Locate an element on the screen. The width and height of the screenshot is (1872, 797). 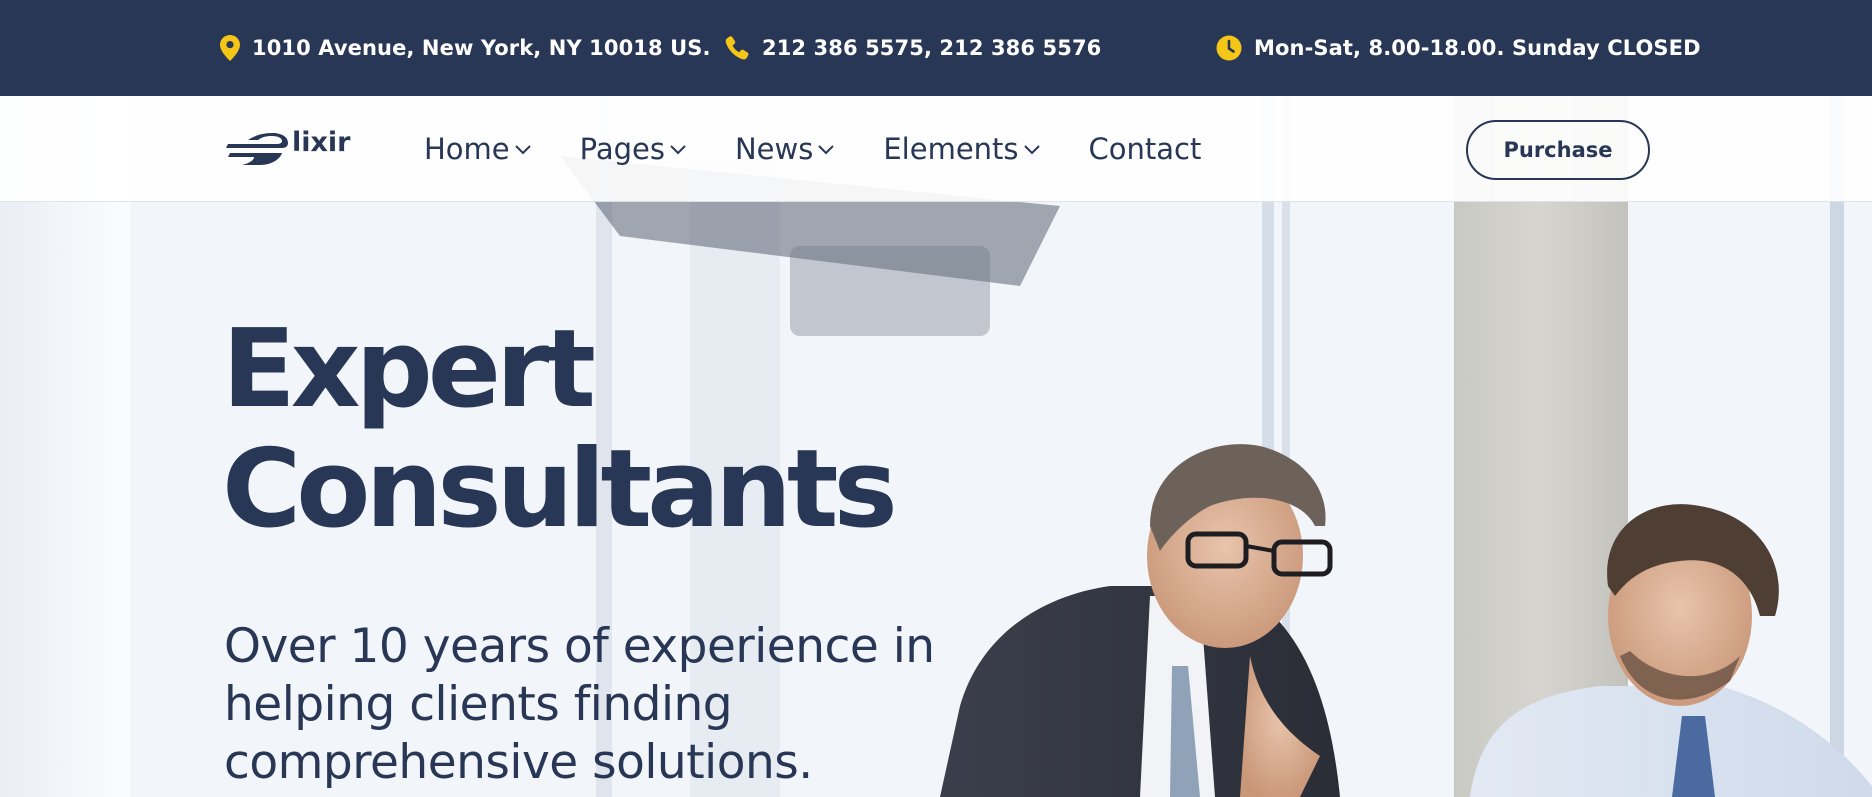
hero-subtitle-line: comprehensive solutions. is located at coordinates (518, 762).